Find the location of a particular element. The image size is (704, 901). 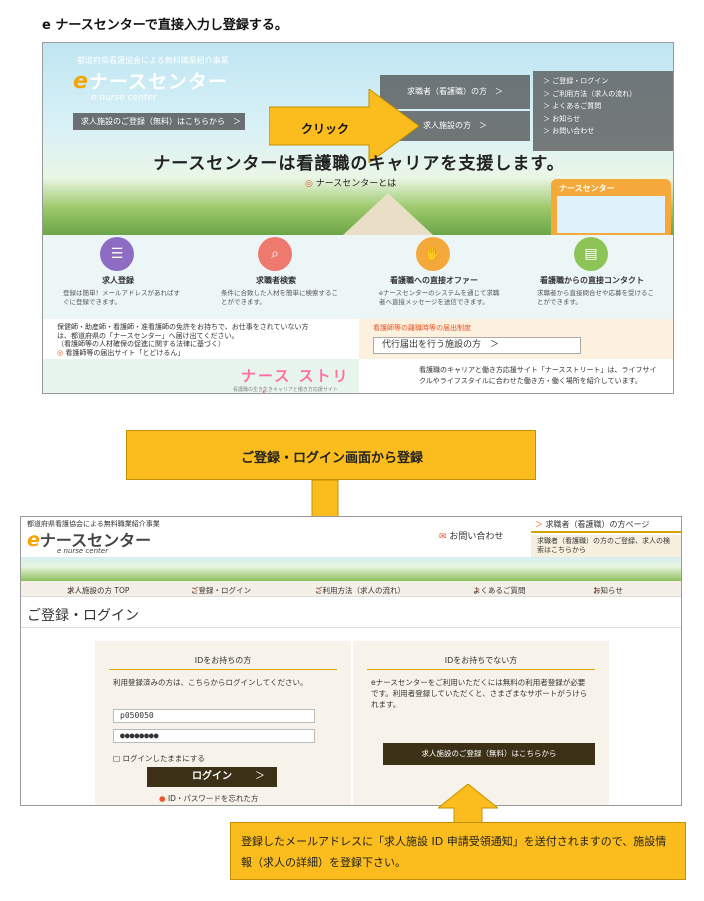

title-divider is located at coordinates (351, 627).